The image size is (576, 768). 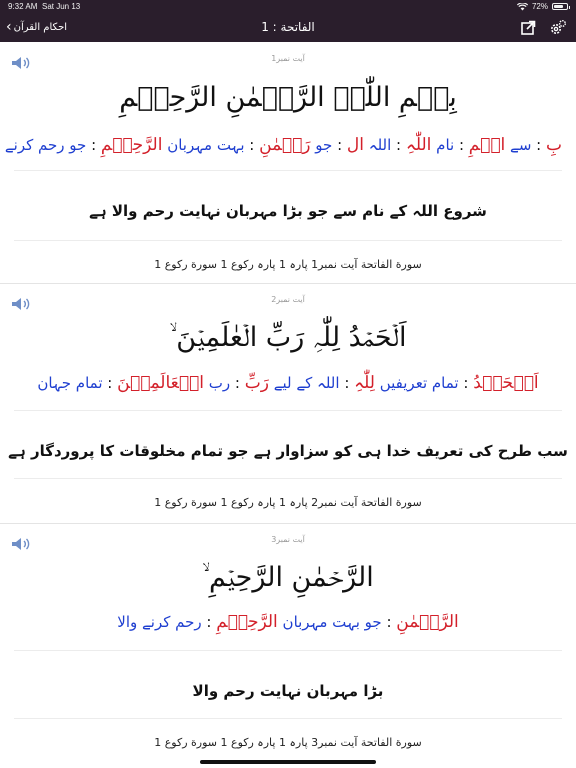 What do you see at coordinates (418, 145) in the screenshot?
I see `word-arabic: اللّٰہِ` at bounding box center [418, 145].